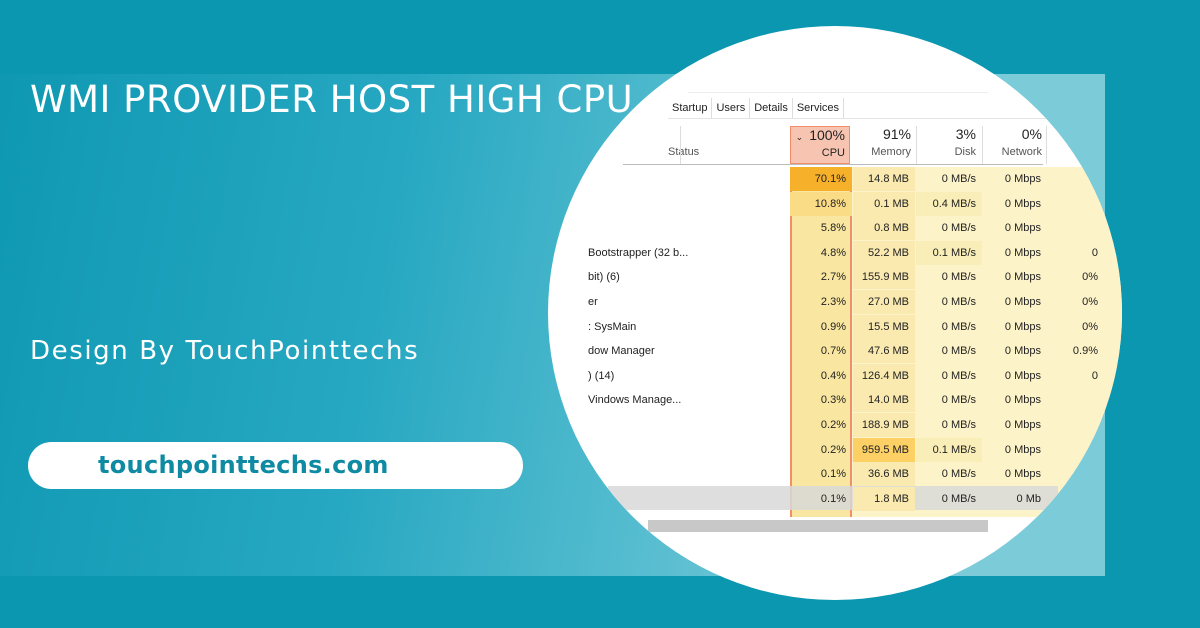 This screenshot has width=1200, height=628. I want to click on website-link-button: touchpointtechs.com, so click(275, 465).